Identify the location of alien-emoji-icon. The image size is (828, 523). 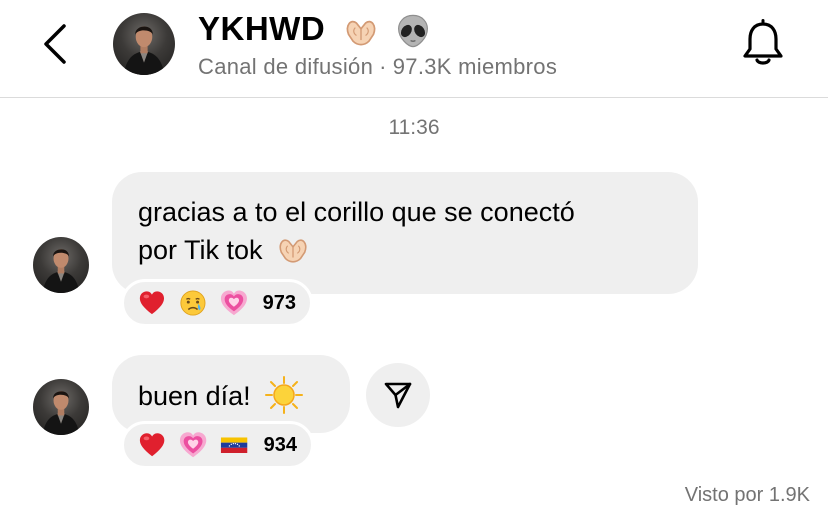
(412, 31).